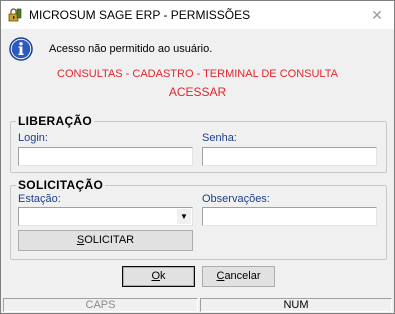  What do you see at coordinates (39, 199) in the screenshot?
I see `estacao-label: Estação:` at bounding box center [39, 199].